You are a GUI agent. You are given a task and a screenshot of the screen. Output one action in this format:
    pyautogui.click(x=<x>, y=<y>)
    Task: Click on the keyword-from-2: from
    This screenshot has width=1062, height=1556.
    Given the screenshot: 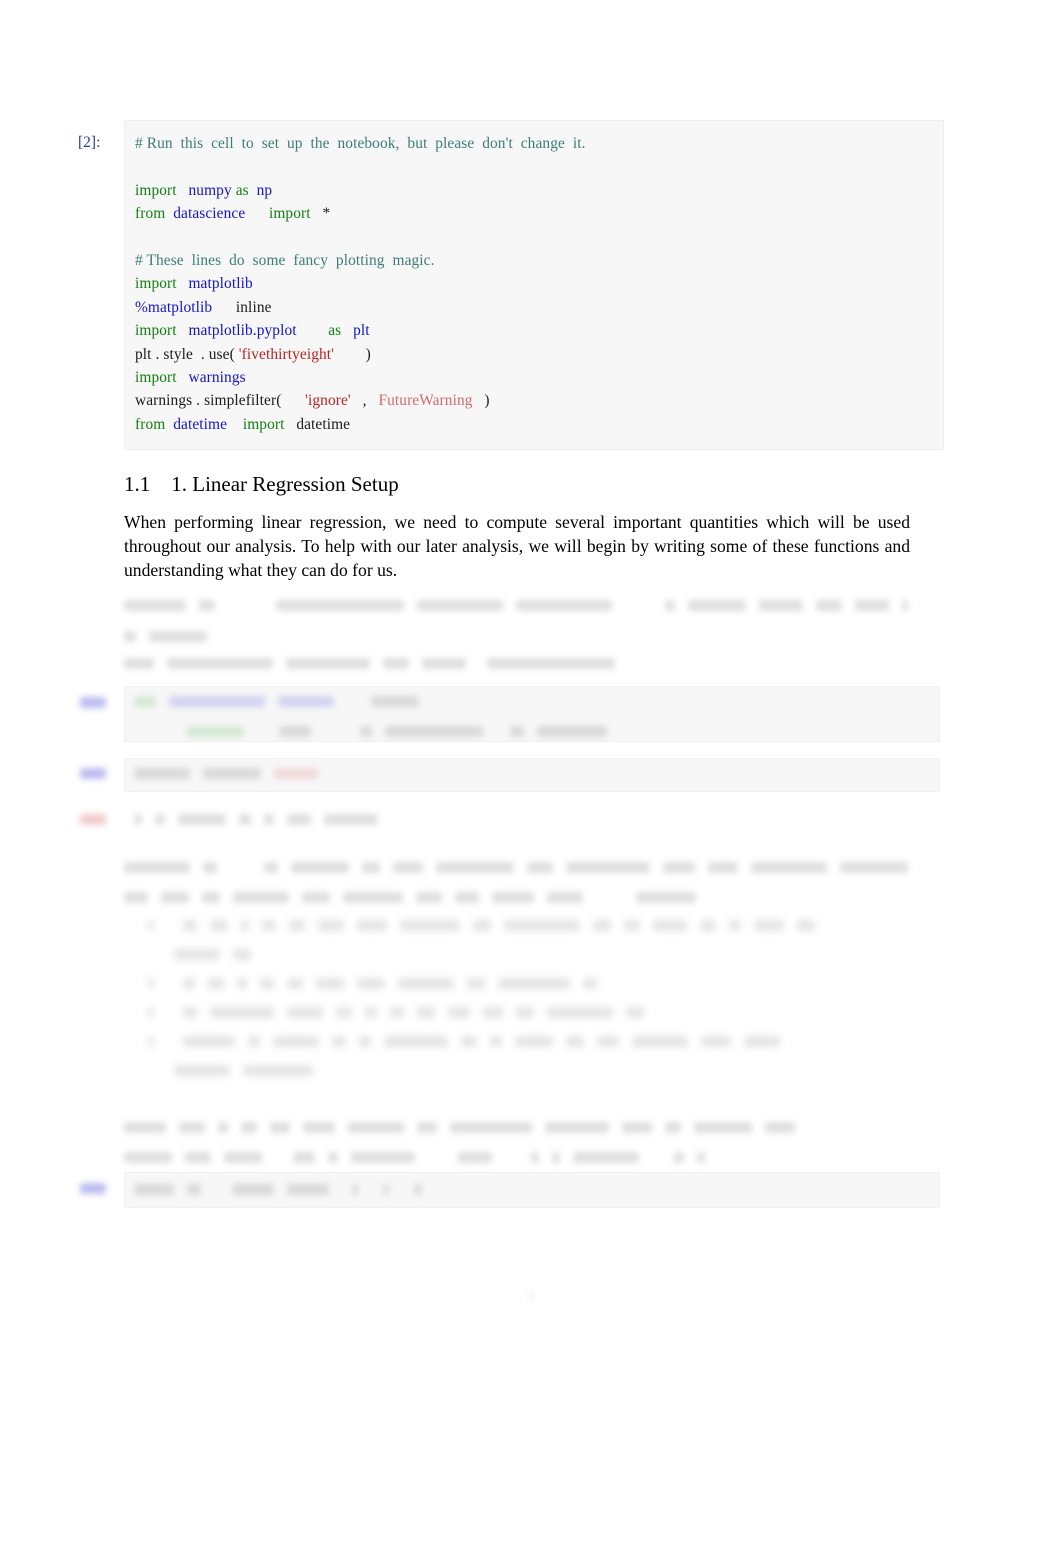 What is the action you would take?
    pyautogui.click(x=150, y=424)
    